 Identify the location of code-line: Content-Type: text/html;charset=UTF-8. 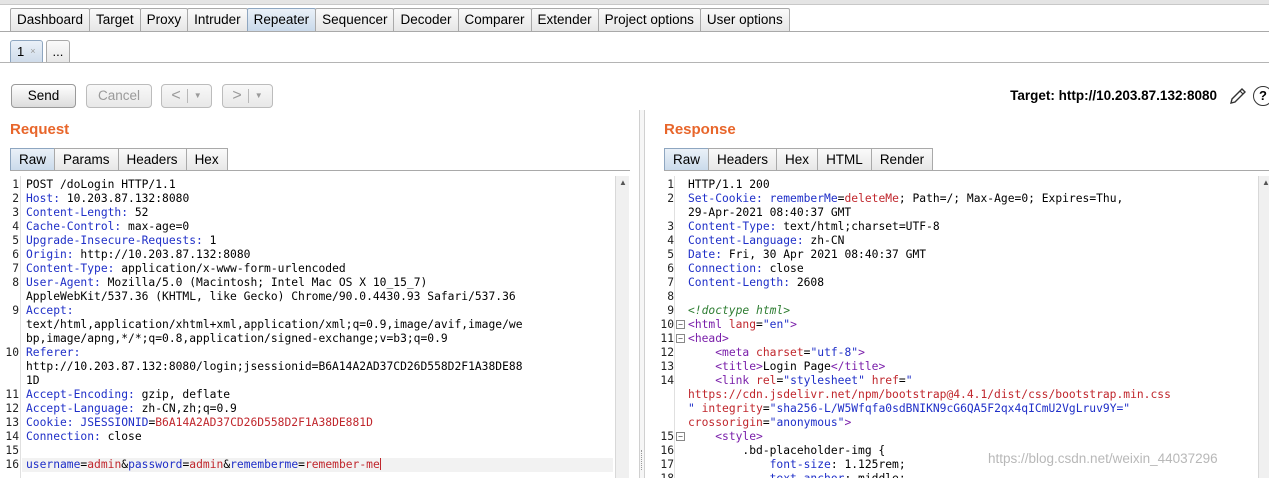
(814, 227).